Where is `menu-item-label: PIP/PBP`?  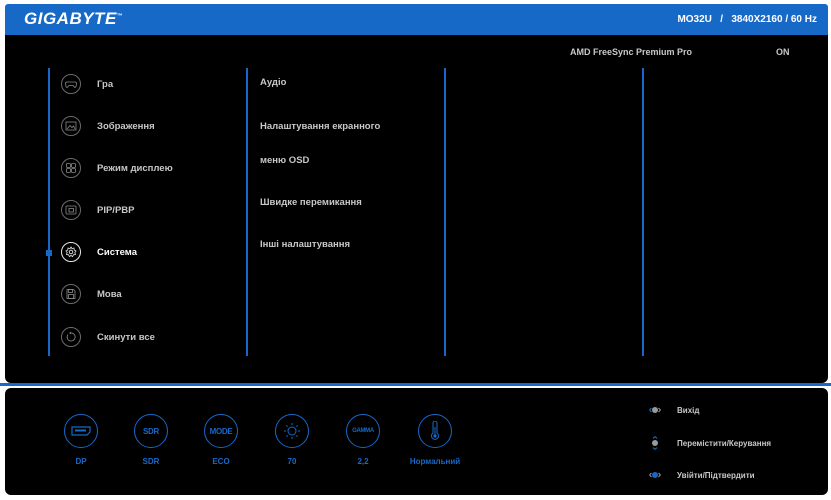 menu-item-label: PIP/PBP is located at coordinates (116, 210).